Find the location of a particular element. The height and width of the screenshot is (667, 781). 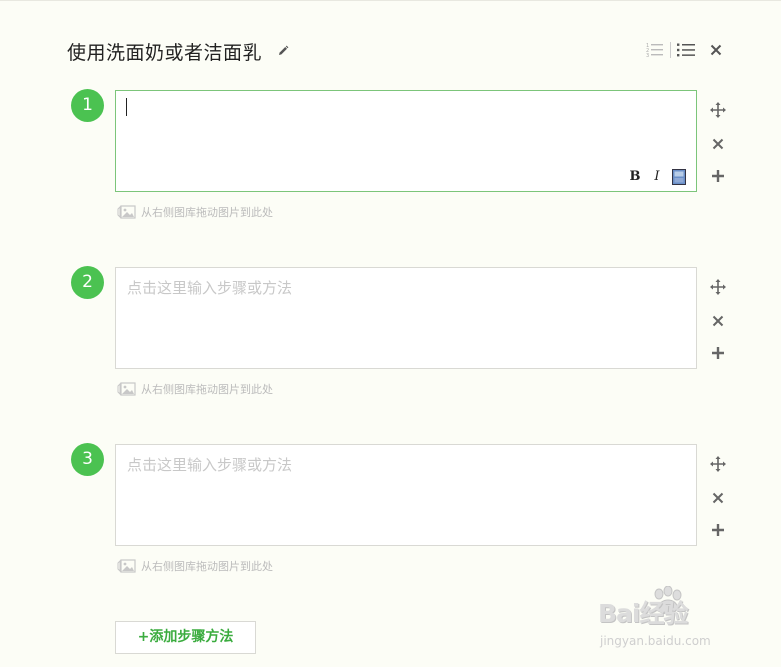

watermark-url: jingyan.baidu.com is located at coordinates (655, 641).